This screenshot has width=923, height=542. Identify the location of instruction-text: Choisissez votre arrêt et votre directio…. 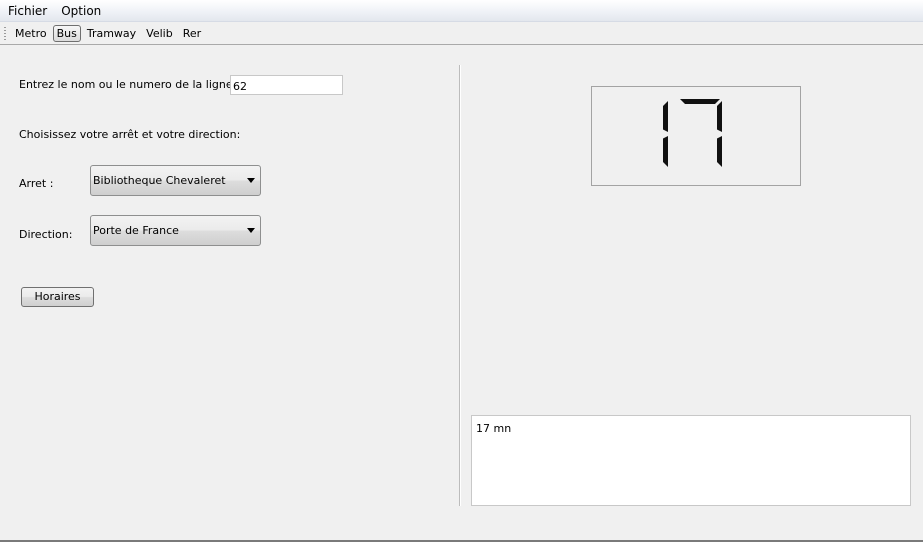
(130, 134).